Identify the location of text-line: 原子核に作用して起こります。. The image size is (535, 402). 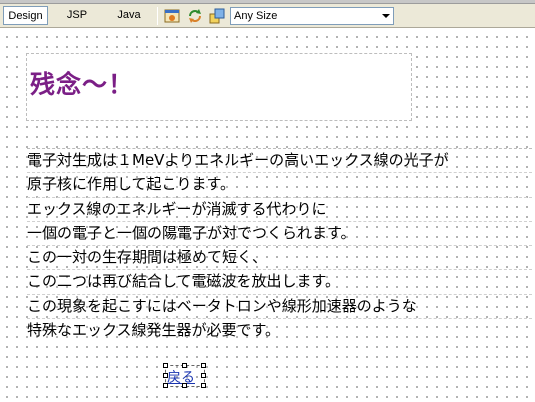
(279, 184).